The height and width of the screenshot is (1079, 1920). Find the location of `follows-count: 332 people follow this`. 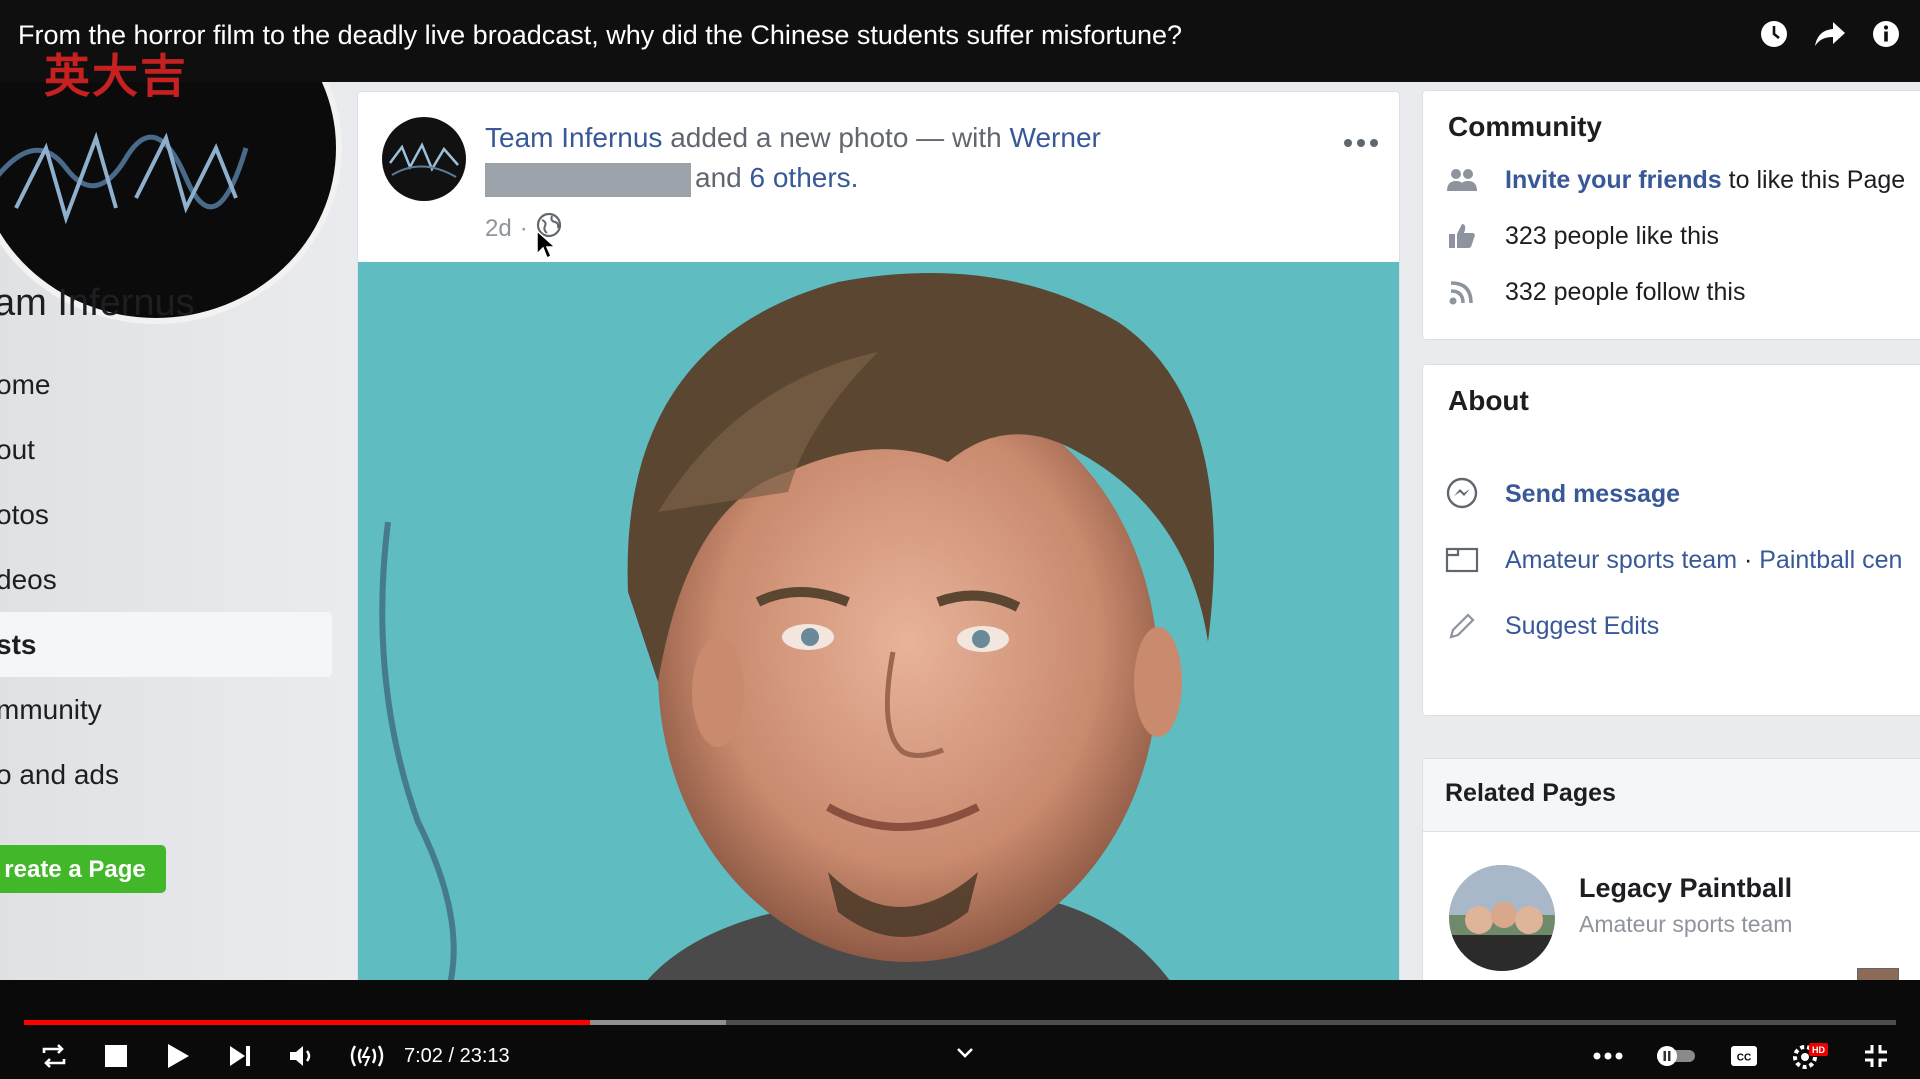

follows-count: 332 people follow this is located at coordinates (1625, 291).